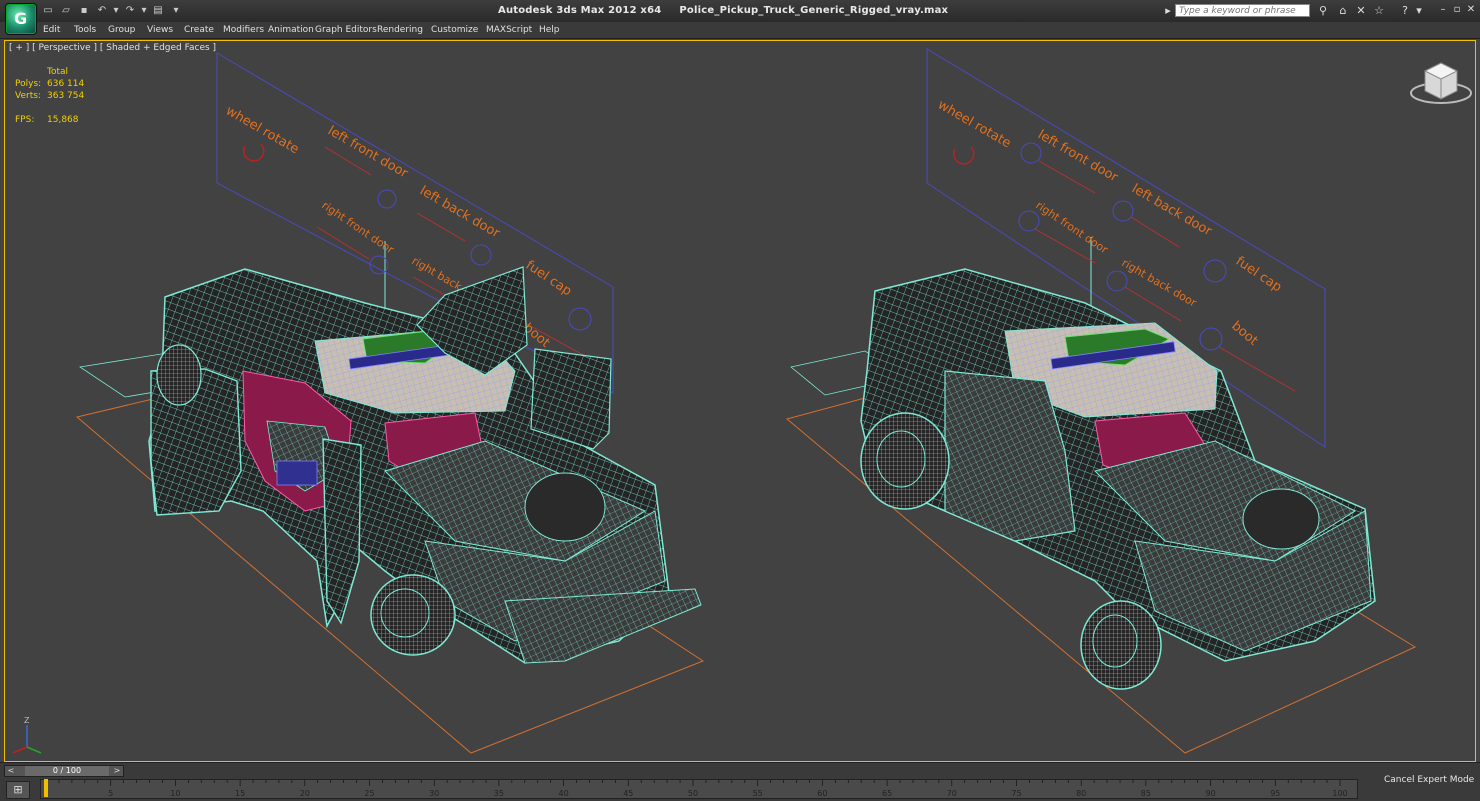 The width and height of the screenshot is (1480, 801). What do you see at coordinates (121, 30) in the screenshot?
I see `menu-group: Group` at bounding box center [121, 30].